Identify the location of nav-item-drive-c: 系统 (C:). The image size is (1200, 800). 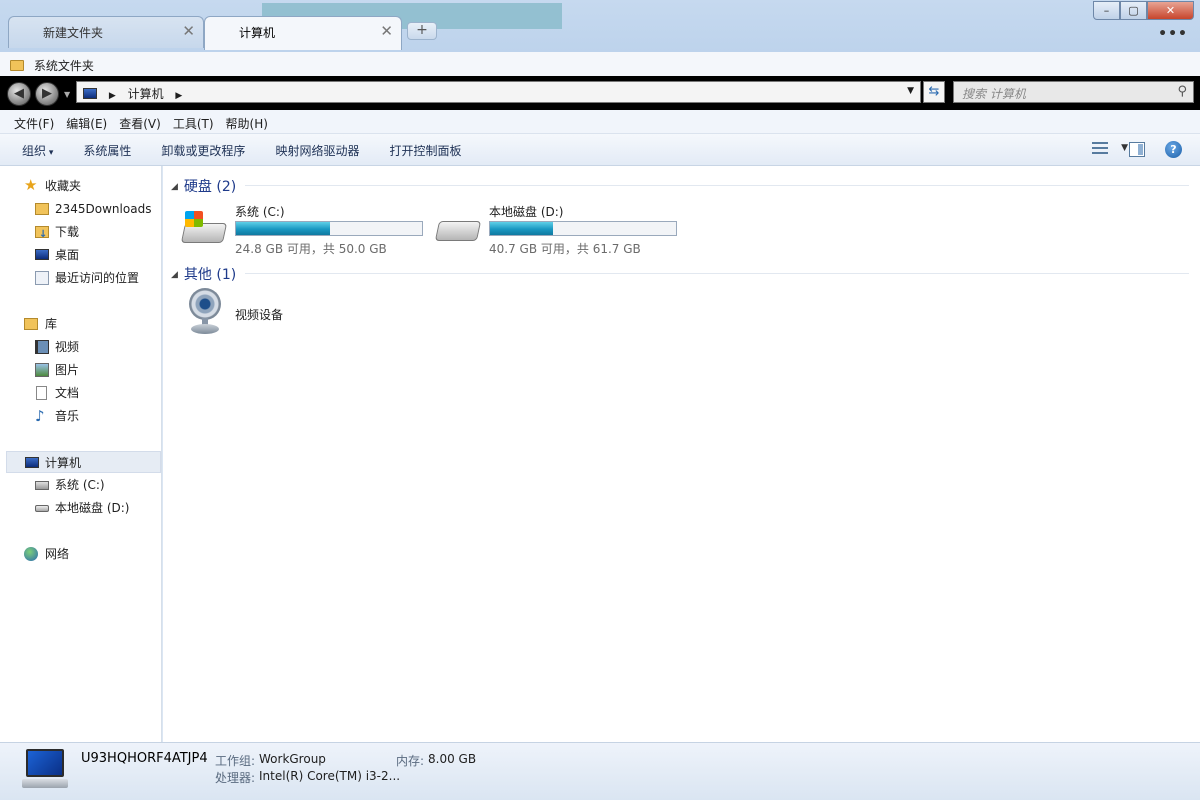
(80, 485).